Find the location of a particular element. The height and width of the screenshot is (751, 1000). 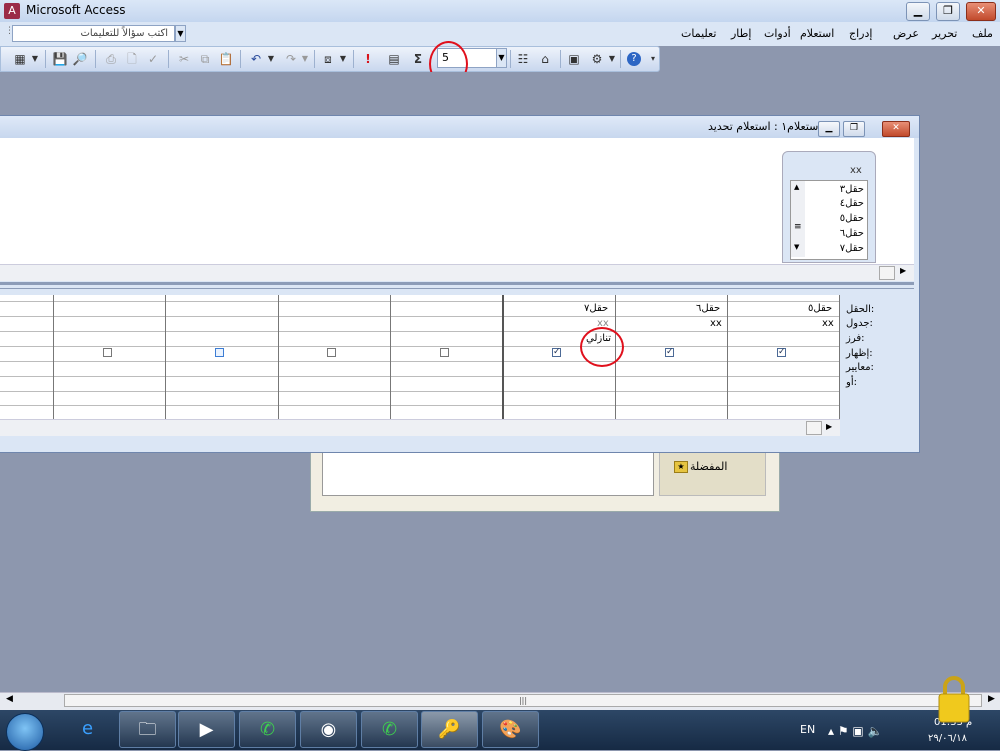

field-list-item: حقل٧ is located at coordinates (852, 248).